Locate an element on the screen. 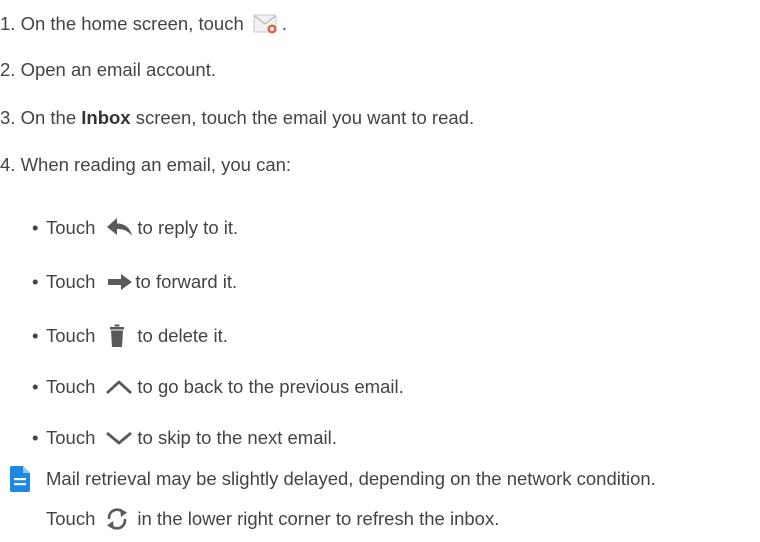  bullet-text: to delete it. is located at coordinates (182, 335).